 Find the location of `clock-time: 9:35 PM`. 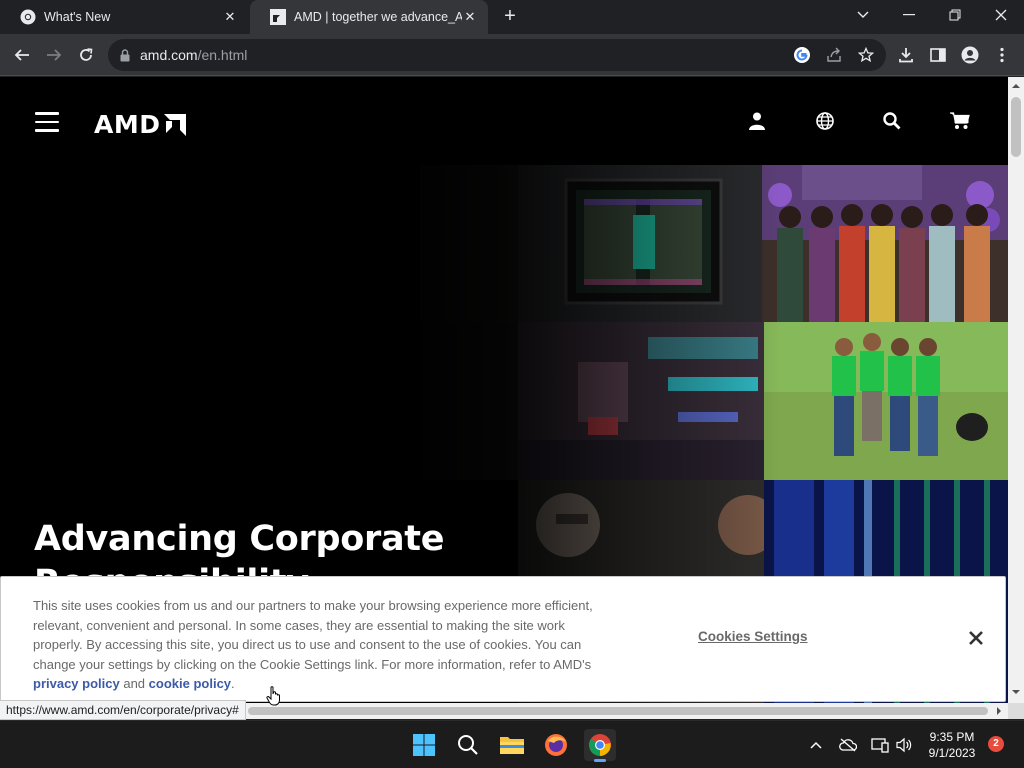

clock-time: 9:35 PM is located at coordinates (952, 737).